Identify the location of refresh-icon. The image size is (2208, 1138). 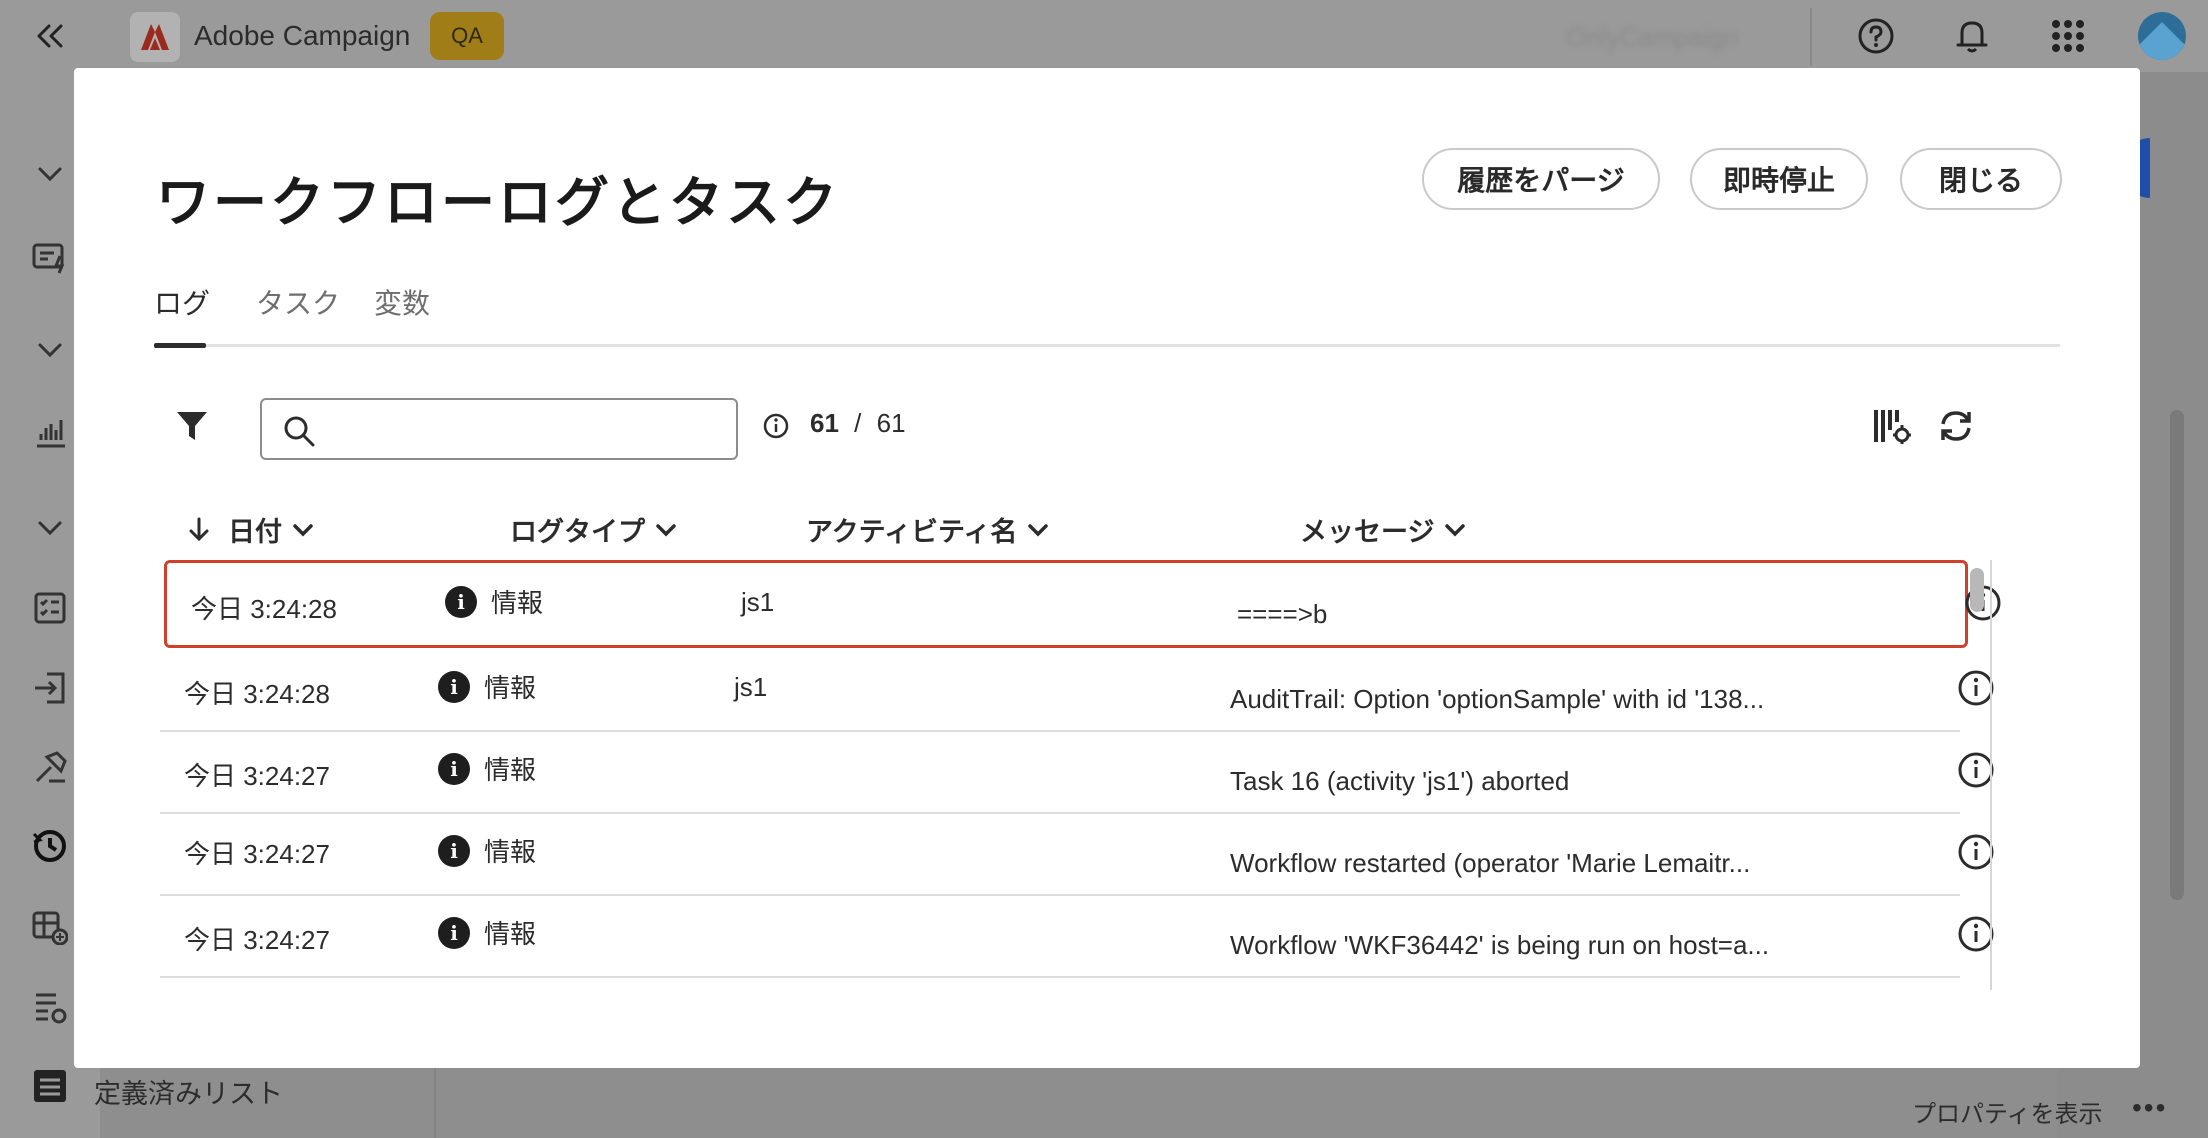
(1956, 426).